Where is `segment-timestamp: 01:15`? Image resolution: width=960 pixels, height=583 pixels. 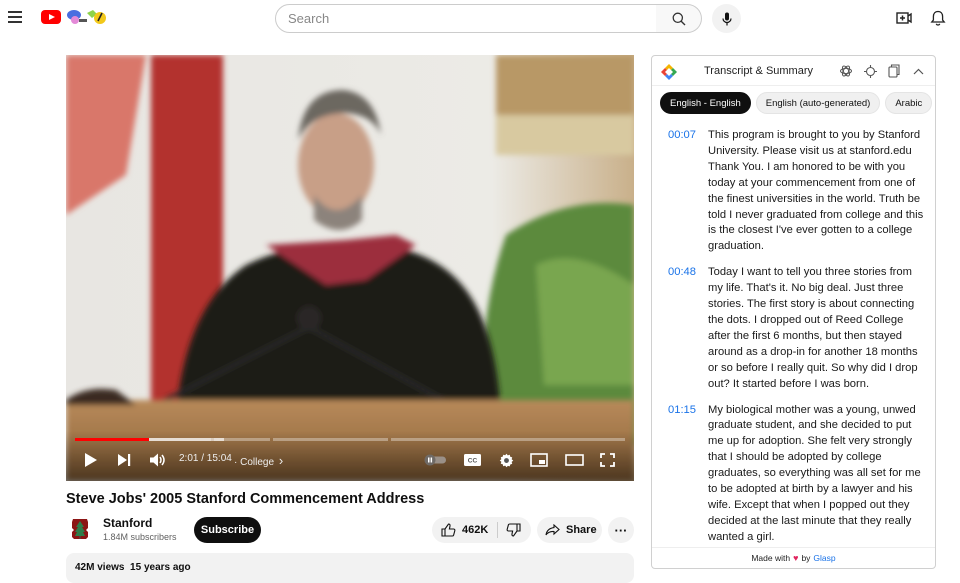 segment-timestamp: 01:15 is located at coordinates (688, 474).